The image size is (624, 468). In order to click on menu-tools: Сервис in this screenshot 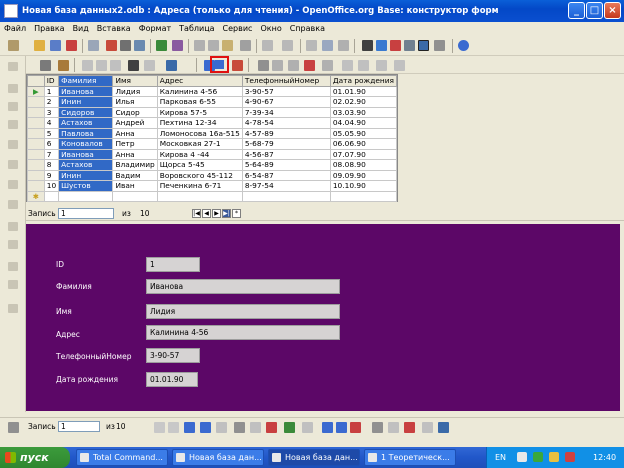, I will do `click(238, 29)`.